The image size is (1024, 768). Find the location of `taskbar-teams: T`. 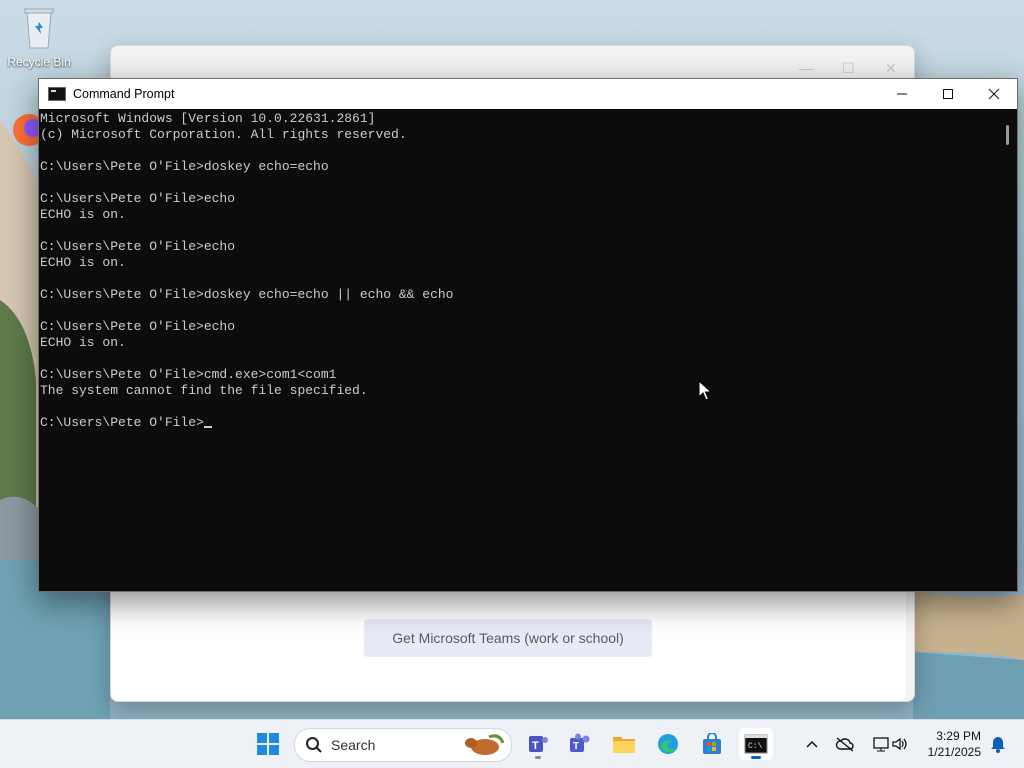

taskbar-teams: T is located at coordinates (580, 744).